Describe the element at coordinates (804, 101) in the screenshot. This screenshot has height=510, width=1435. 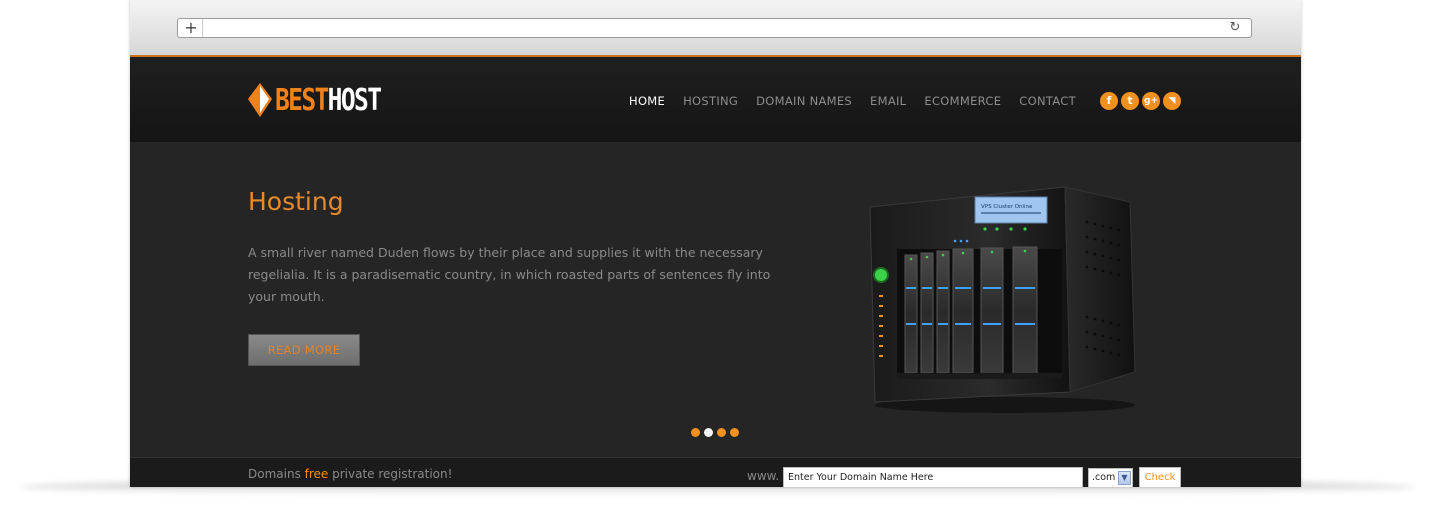
I see `nav-domain-names: DOMAIN NAMES` at that location.